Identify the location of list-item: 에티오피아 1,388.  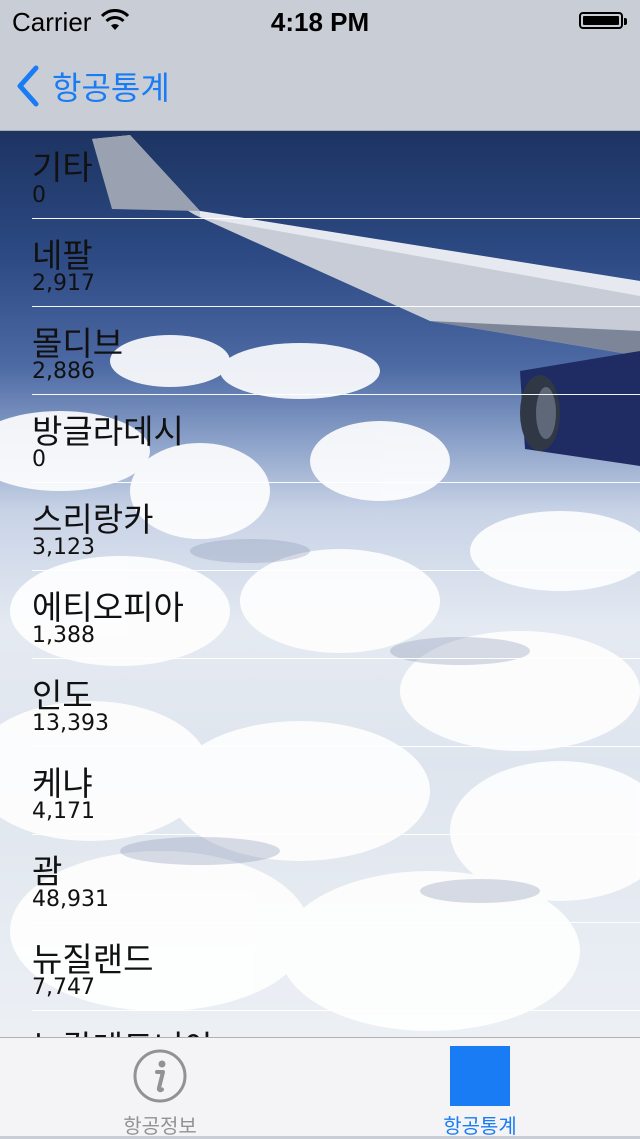
(336, 615).